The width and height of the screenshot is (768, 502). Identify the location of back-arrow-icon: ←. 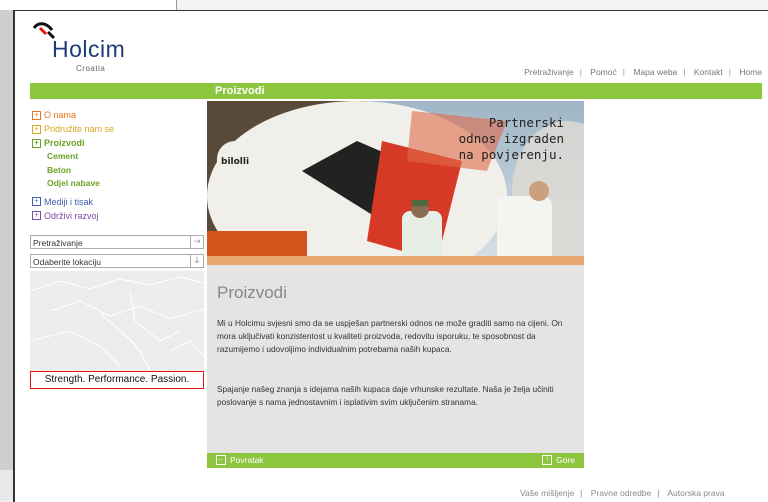
(221, 460).